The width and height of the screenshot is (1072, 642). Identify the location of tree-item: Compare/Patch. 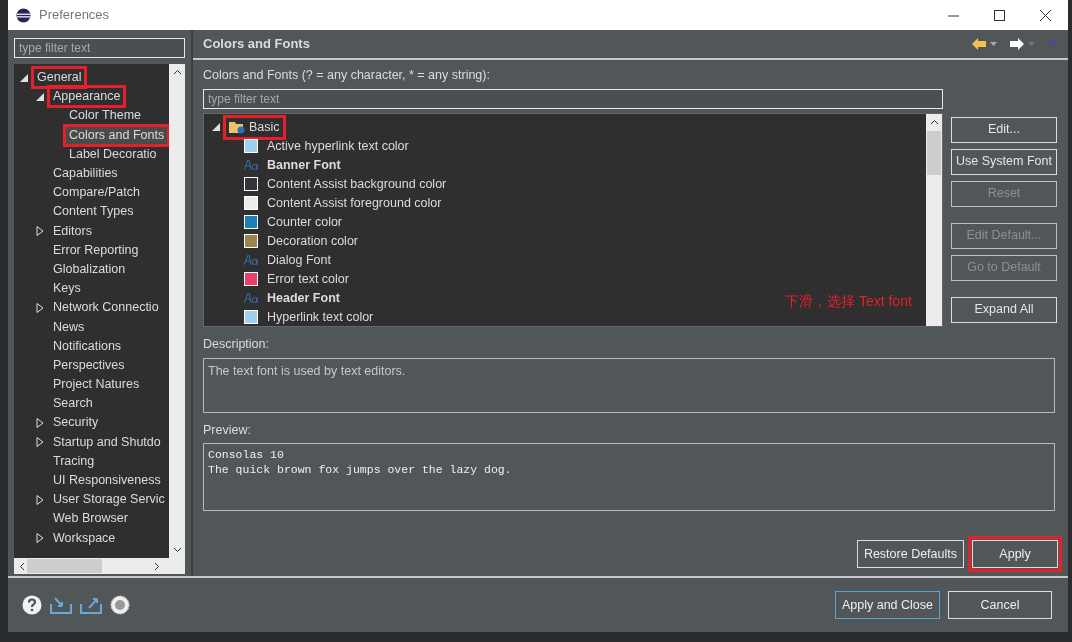
(96, 193).